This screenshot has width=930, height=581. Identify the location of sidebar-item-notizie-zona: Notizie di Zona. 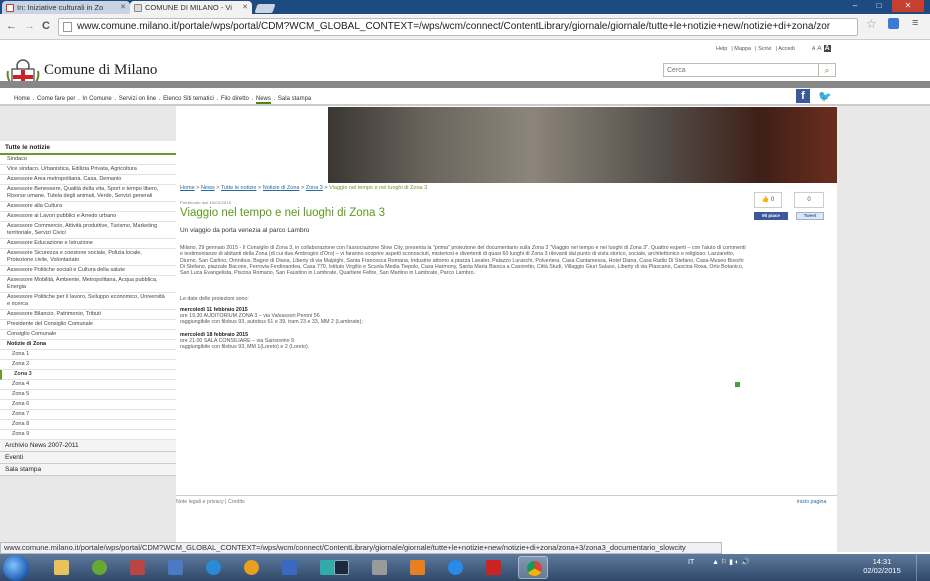
(88, 345).